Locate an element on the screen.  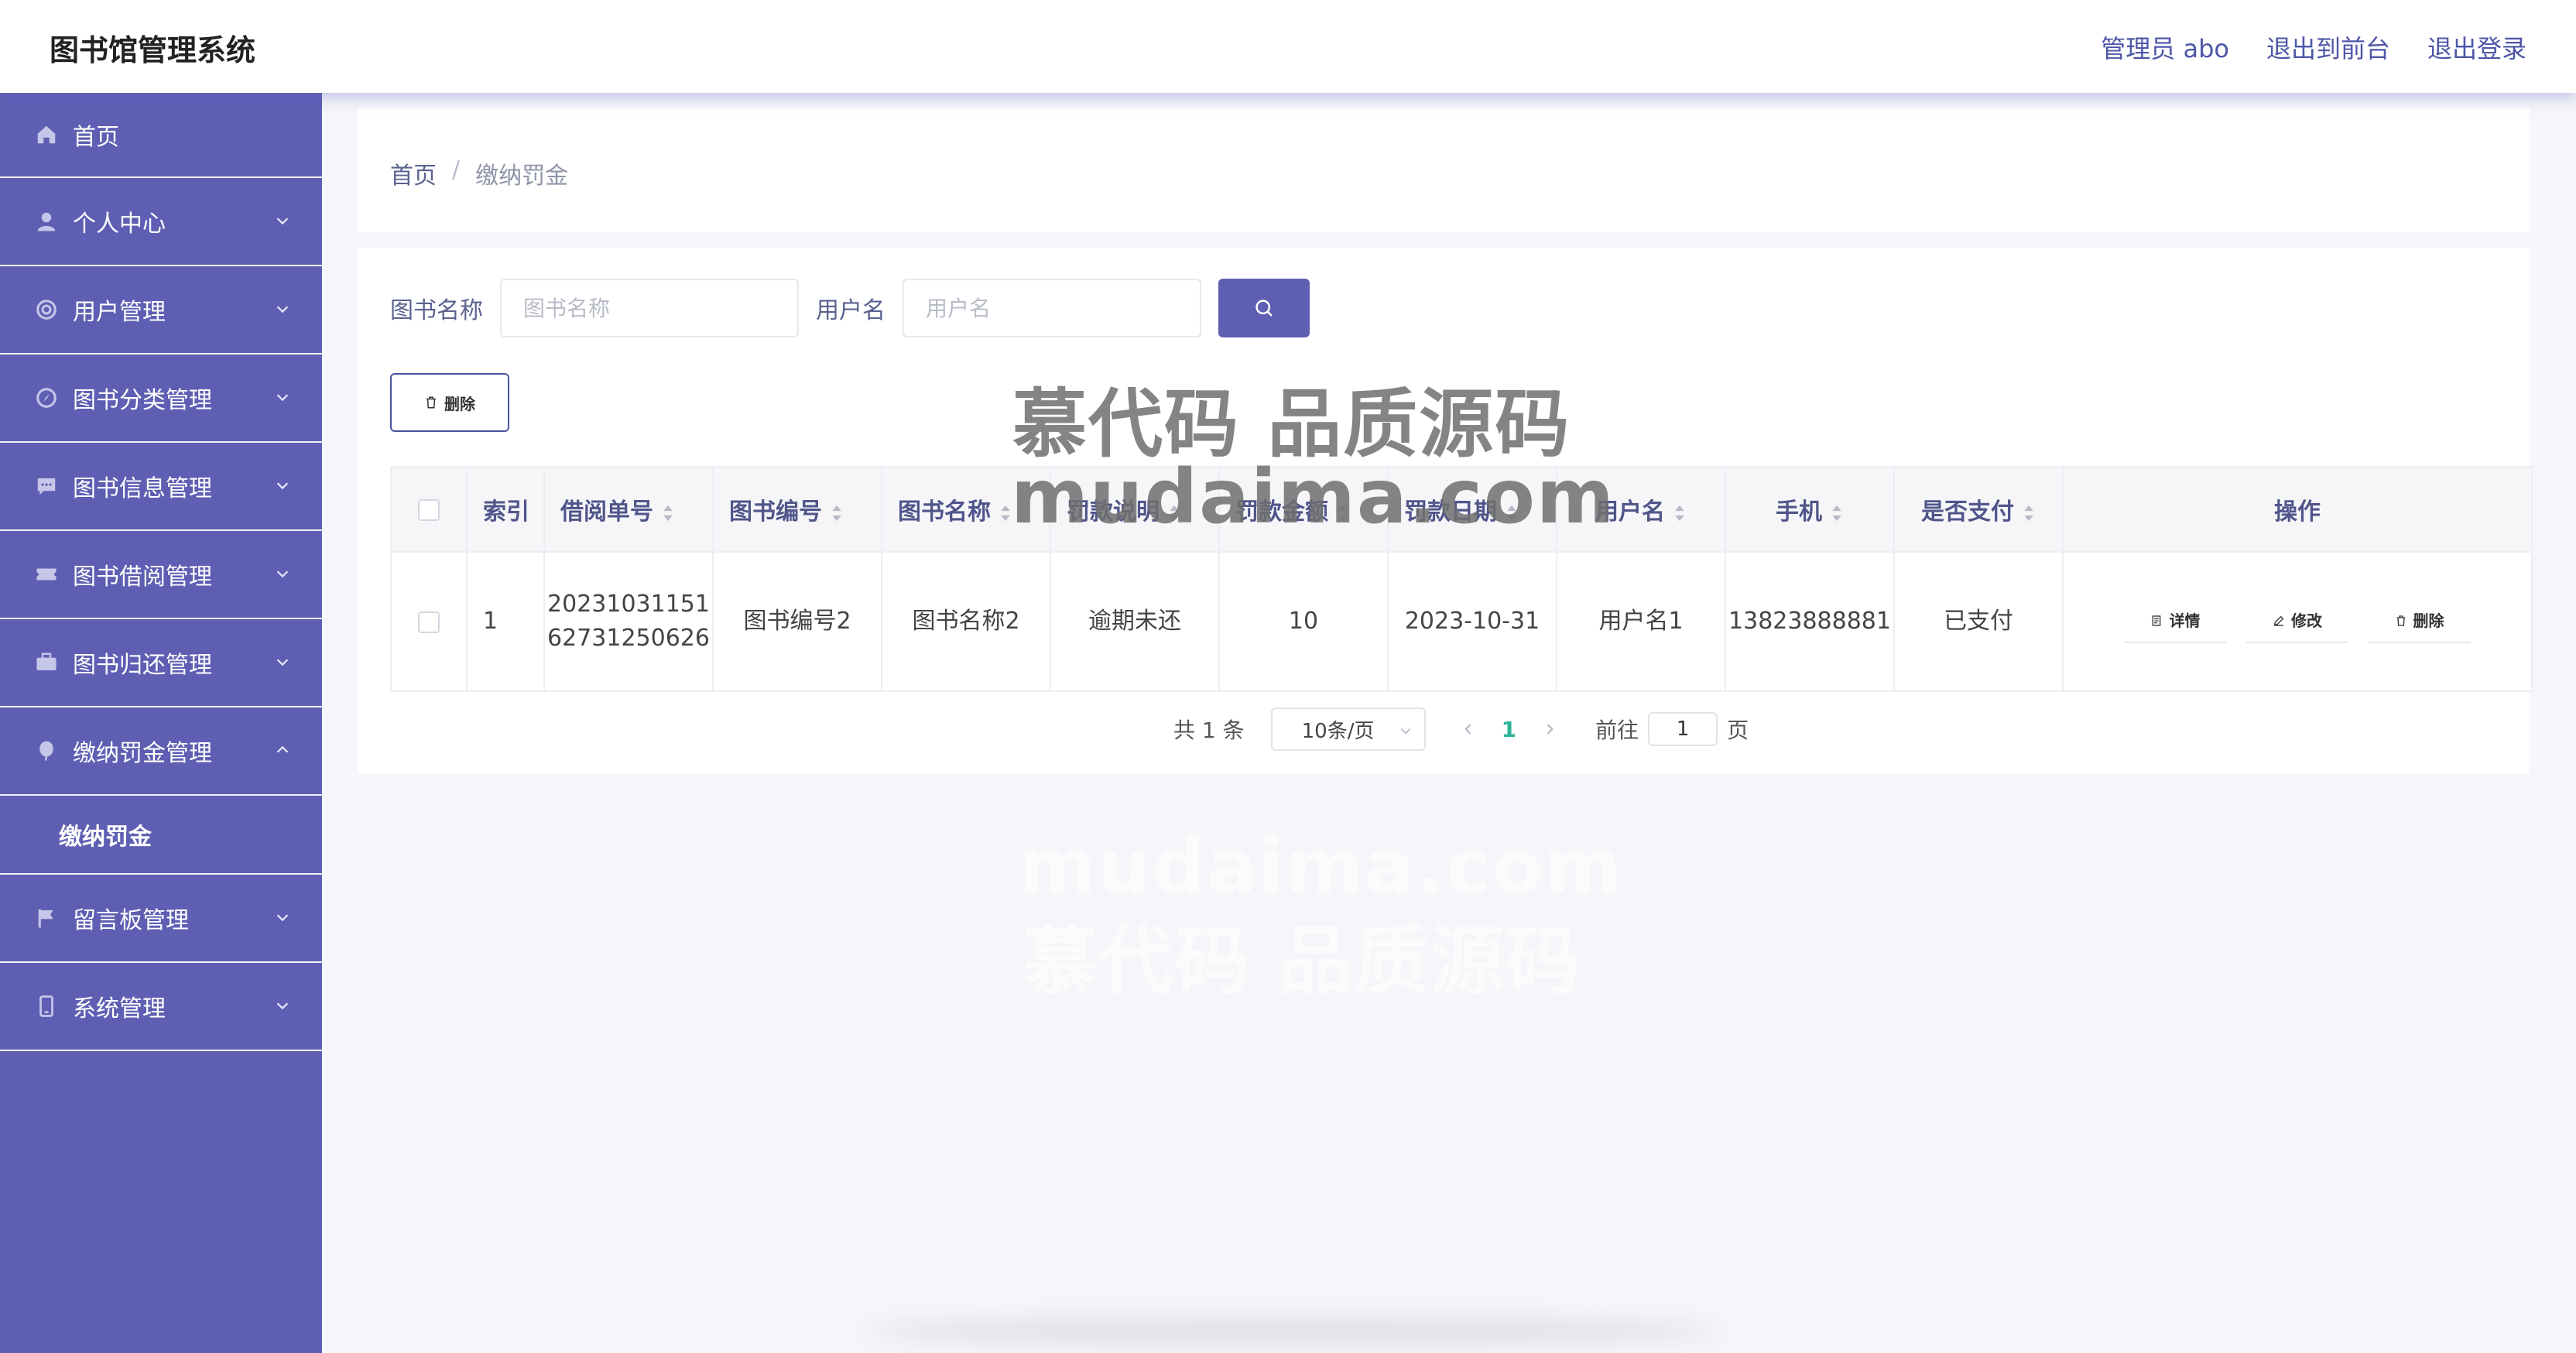
sidebar-item-message-board: 留言板管理 is located at coordinates (161, 919).